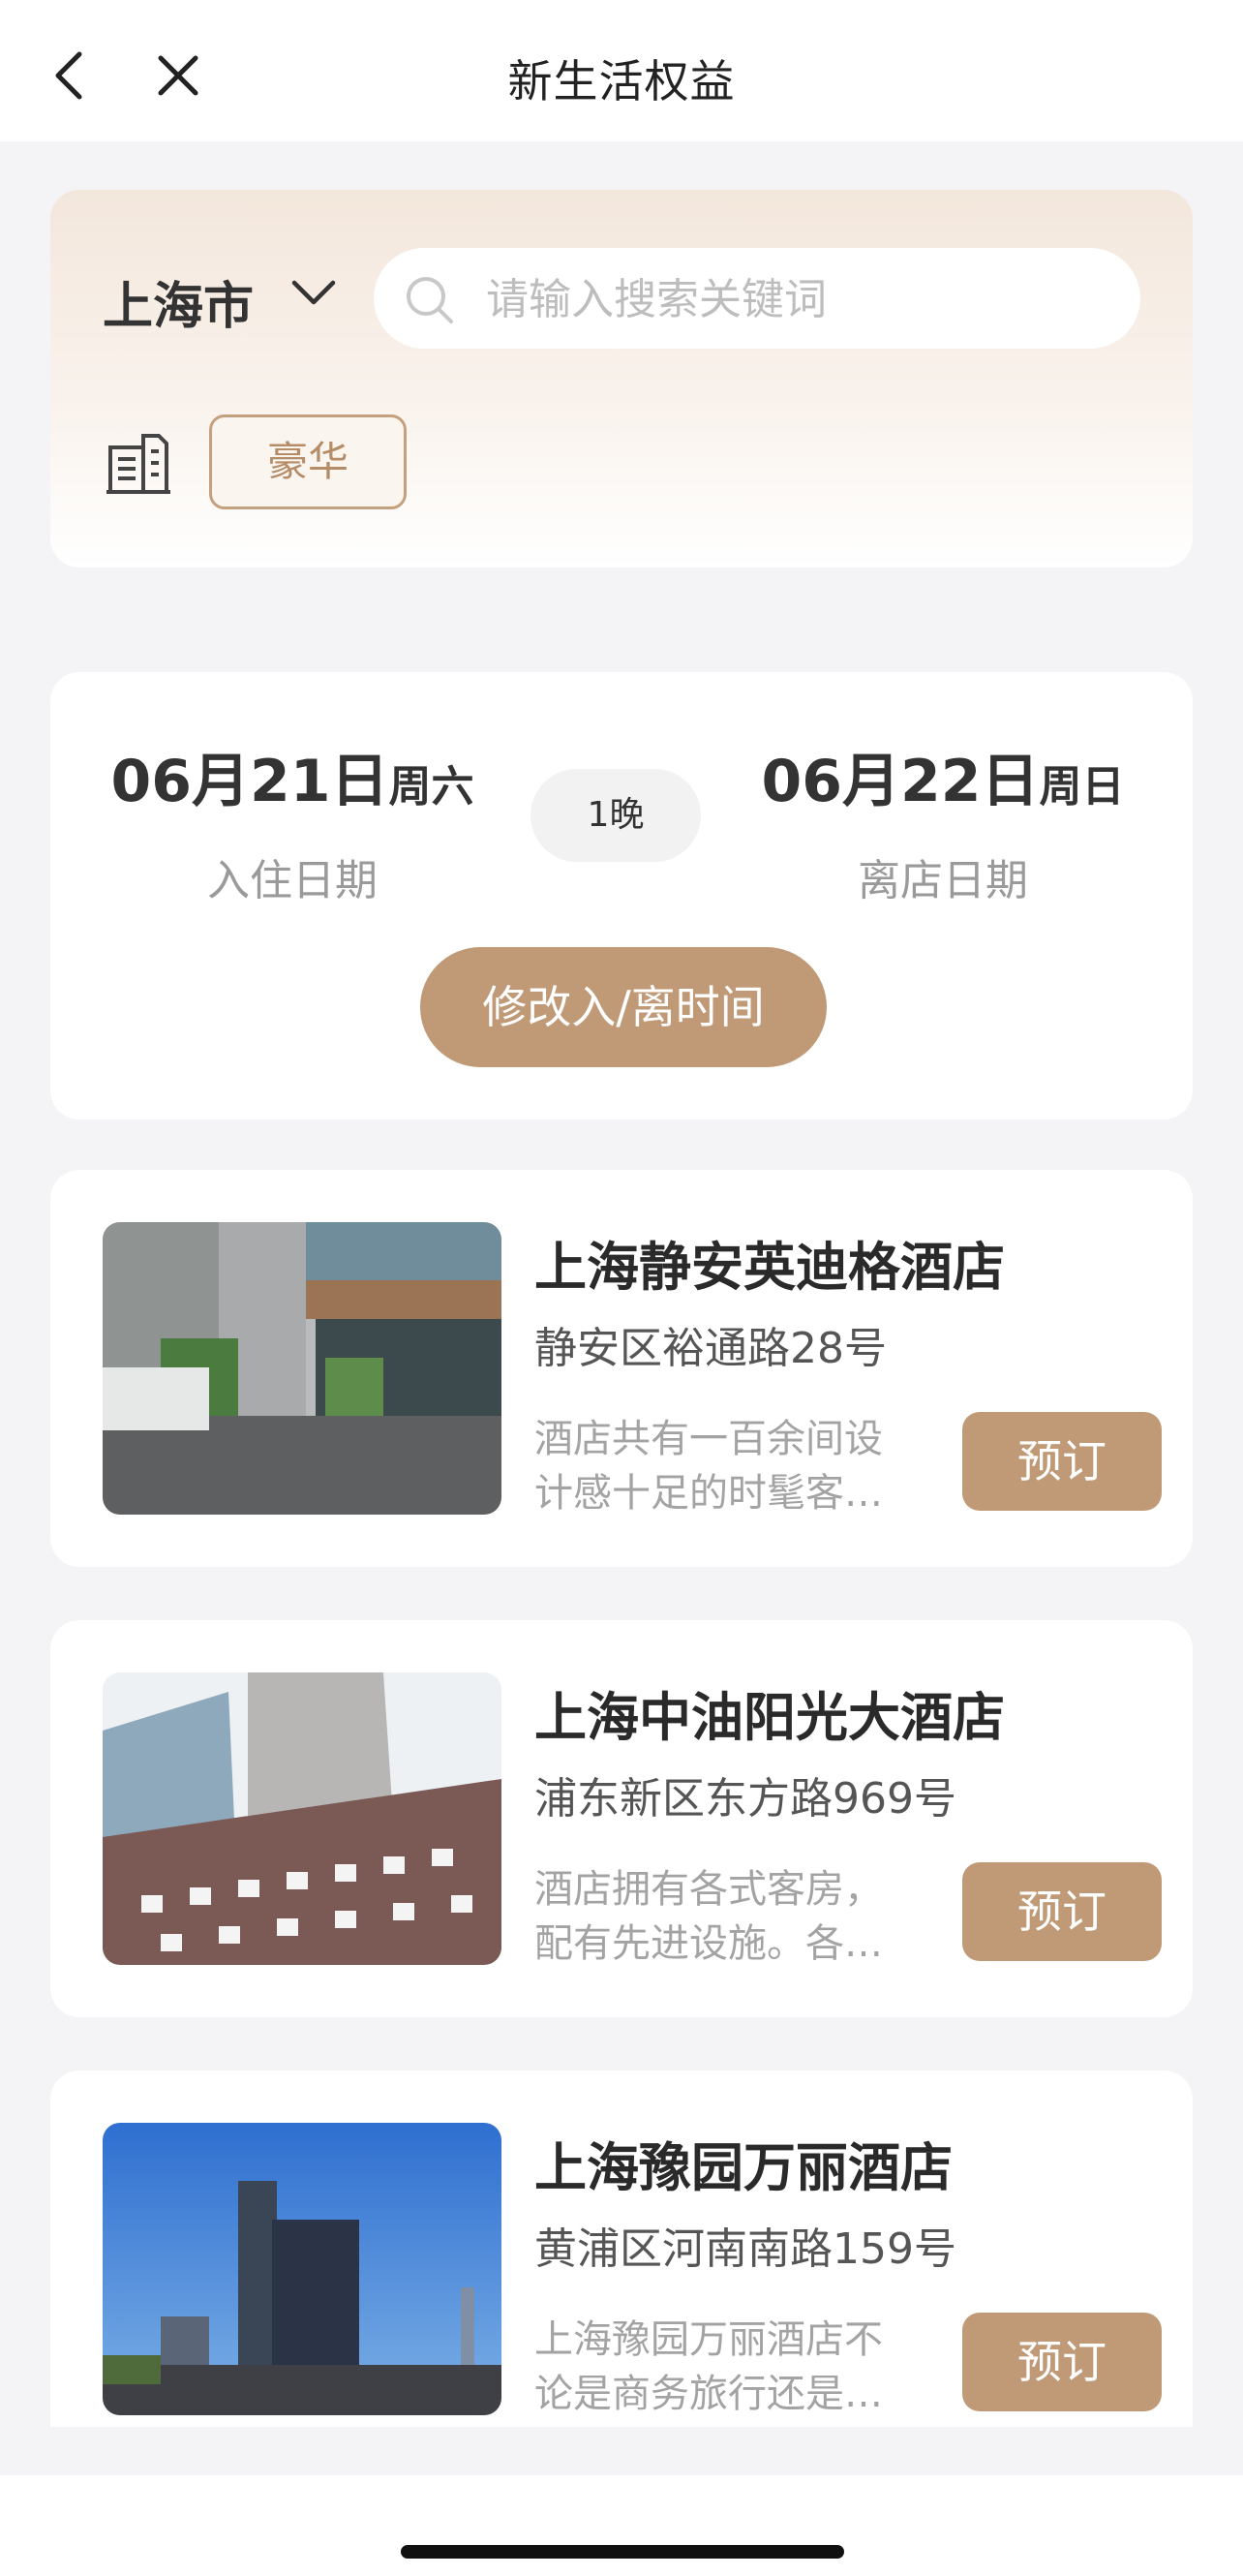  What do you see at coordinates (743, 2167) in the screenshot?
I see `hotel-name: 上海豫园万丽酒店` at bounding box center [743, 2167].